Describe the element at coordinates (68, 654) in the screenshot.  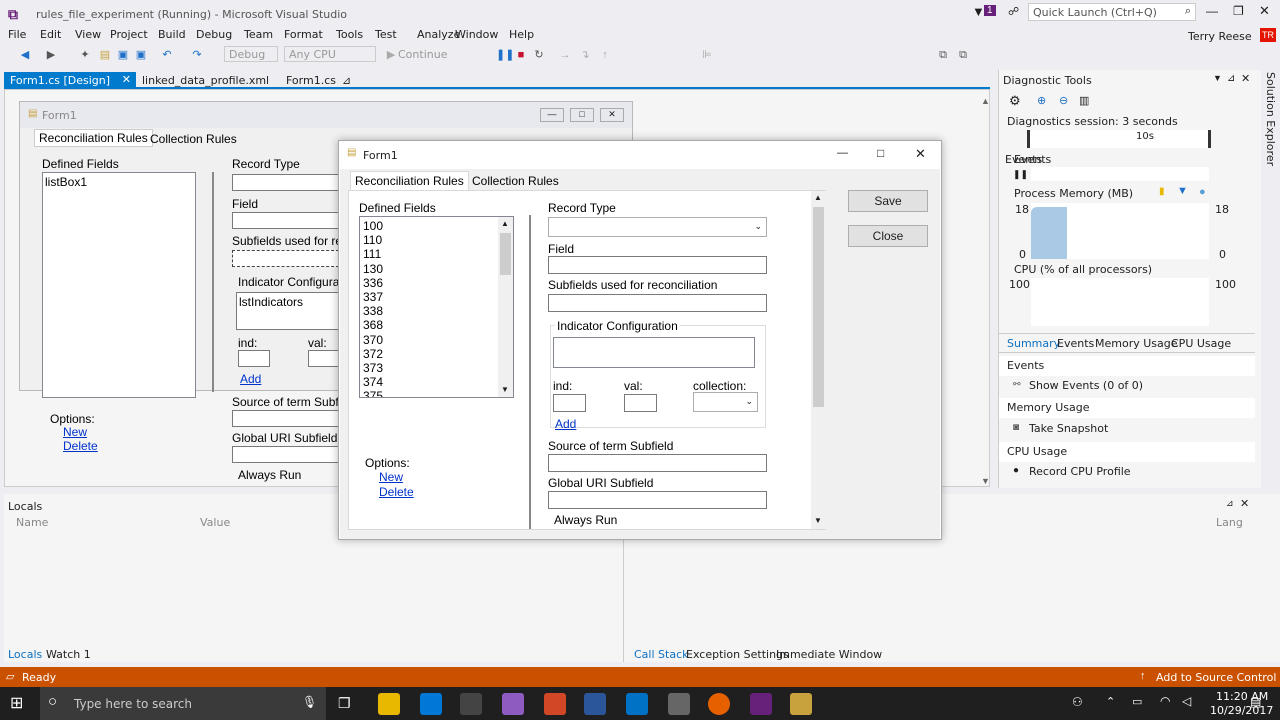
I see `tab-watch-1: Watch 1` at that location.